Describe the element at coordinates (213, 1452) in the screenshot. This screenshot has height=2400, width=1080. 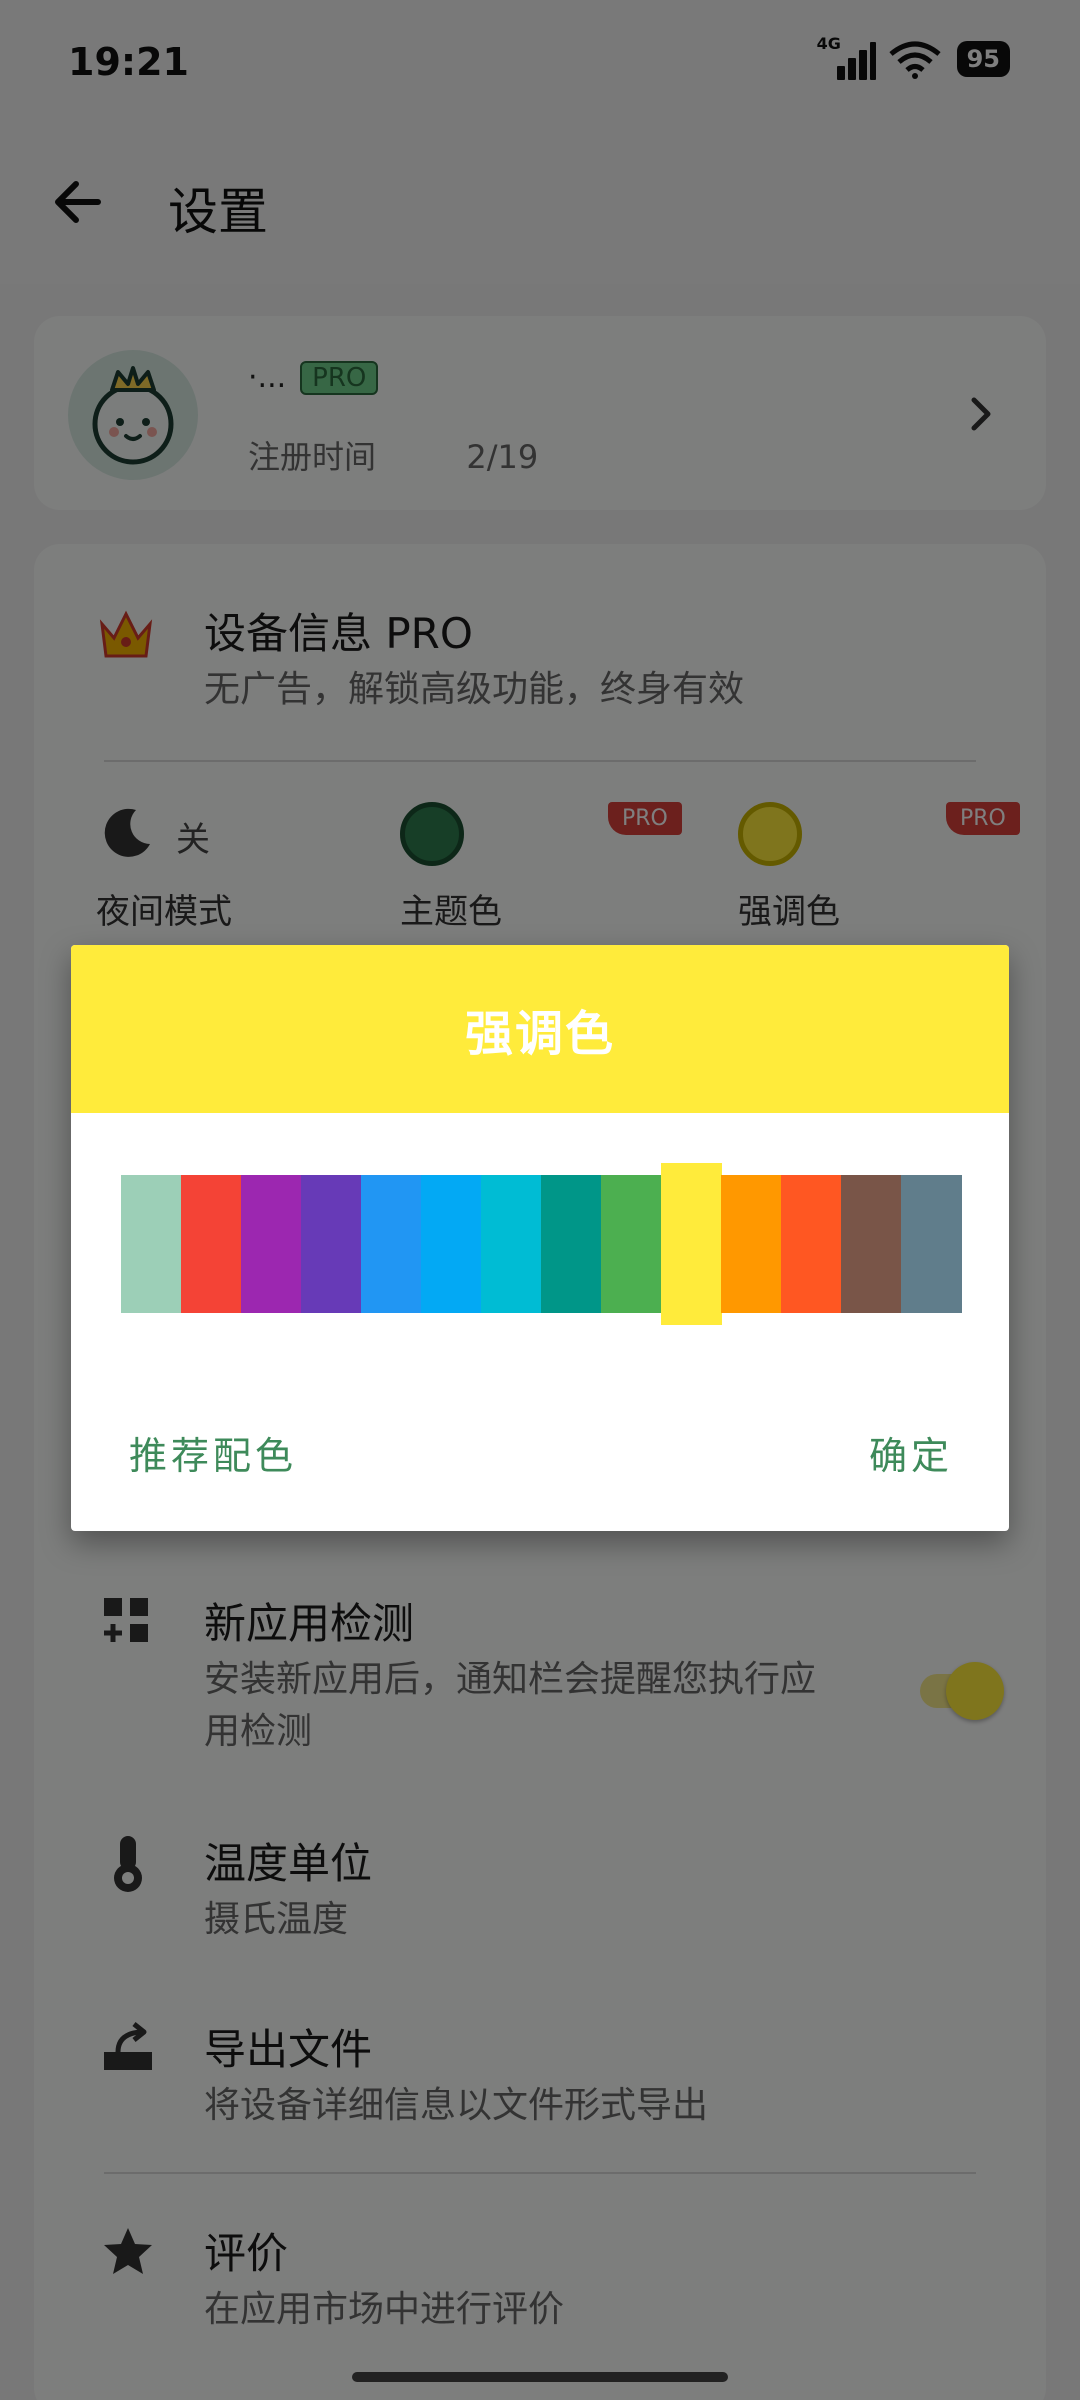
I see `recommended-colors-button: 推荐配色` at that location.